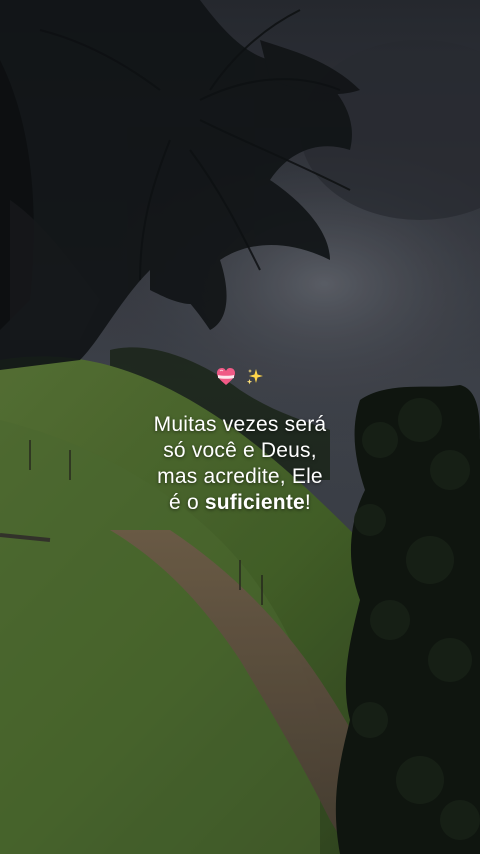  What do you see at coordinates (225, 376) in the screenshot?
I see `heart-with-ribbon-icon` at bounding box center [225, 376].